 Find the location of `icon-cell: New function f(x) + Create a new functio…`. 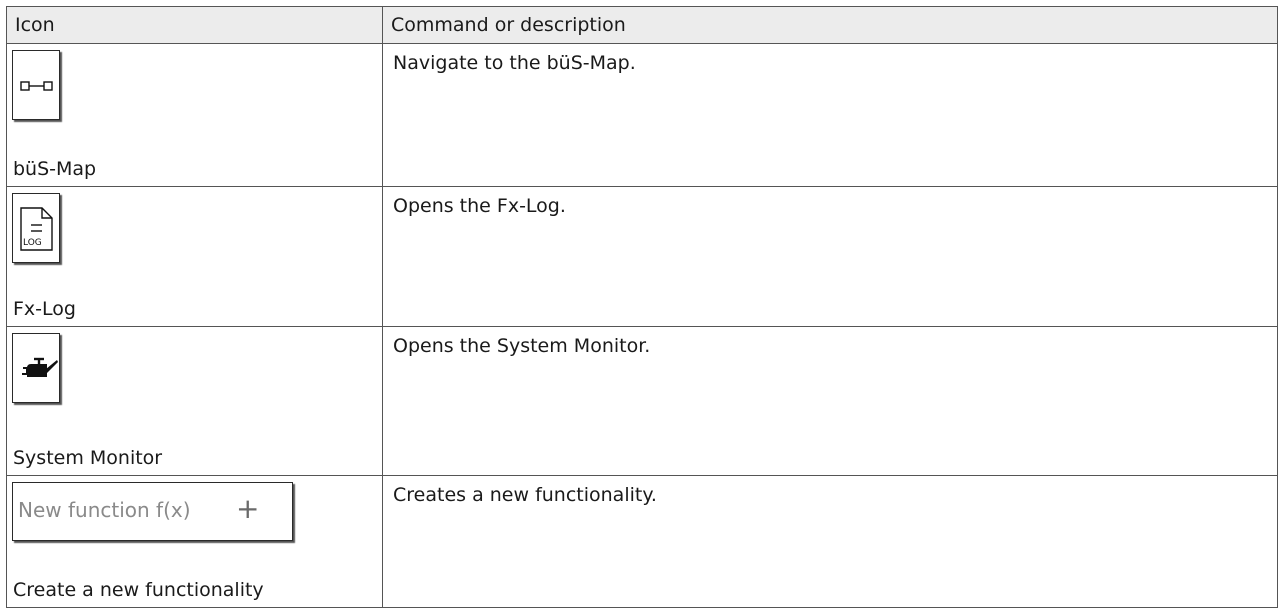

icon-cell: New function f(x) + Create a new functio… is located at coordinates (194, 541).